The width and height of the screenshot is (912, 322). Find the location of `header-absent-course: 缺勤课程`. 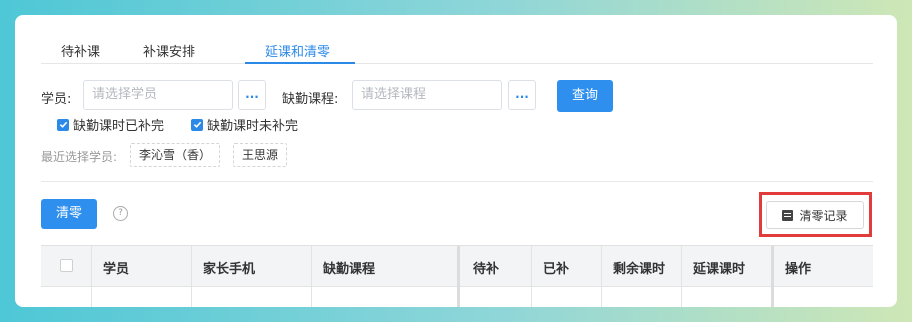

header-absent-course: 缺勤课程 is located at coordinates (349, 267).